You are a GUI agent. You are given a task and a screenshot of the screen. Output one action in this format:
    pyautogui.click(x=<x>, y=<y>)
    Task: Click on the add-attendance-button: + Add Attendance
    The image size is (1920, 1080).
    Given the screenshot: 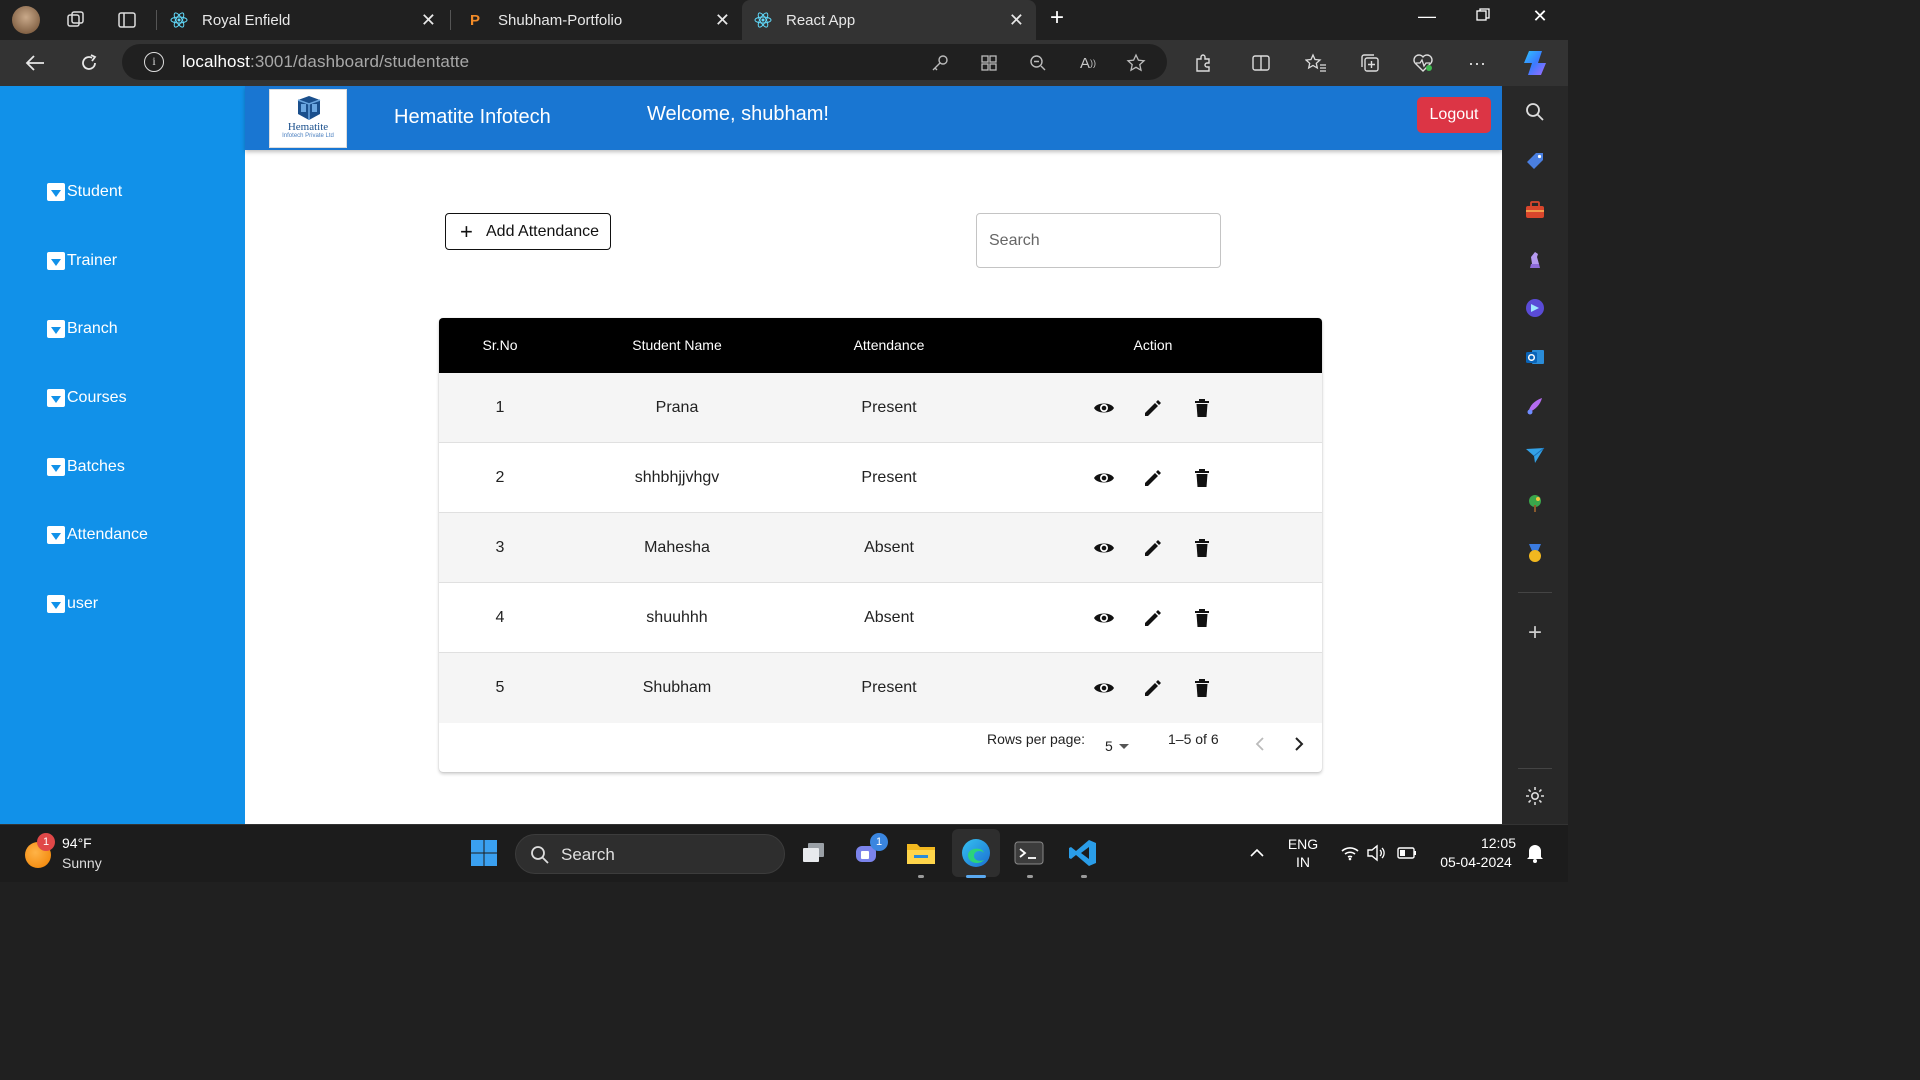 What is the action you would take?
    pyautogui.click(x=528, y=231)
    